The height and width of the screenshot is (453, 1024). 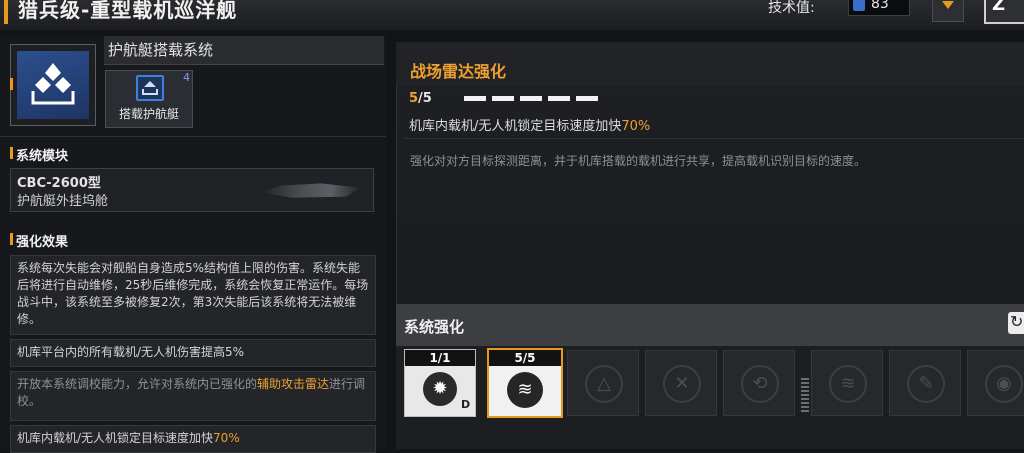 I want to click on ship-silhouette, so click(x=311, y=190).